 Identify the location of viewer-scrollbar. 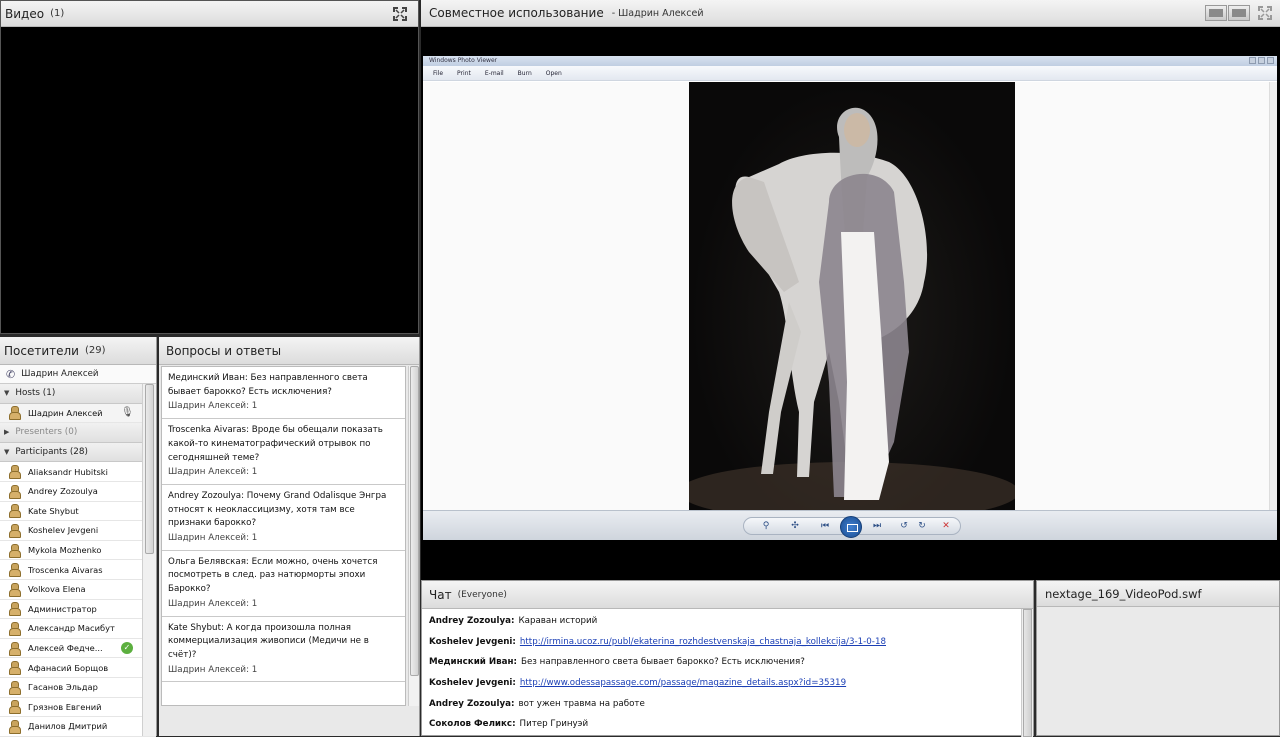
(1273, 296).